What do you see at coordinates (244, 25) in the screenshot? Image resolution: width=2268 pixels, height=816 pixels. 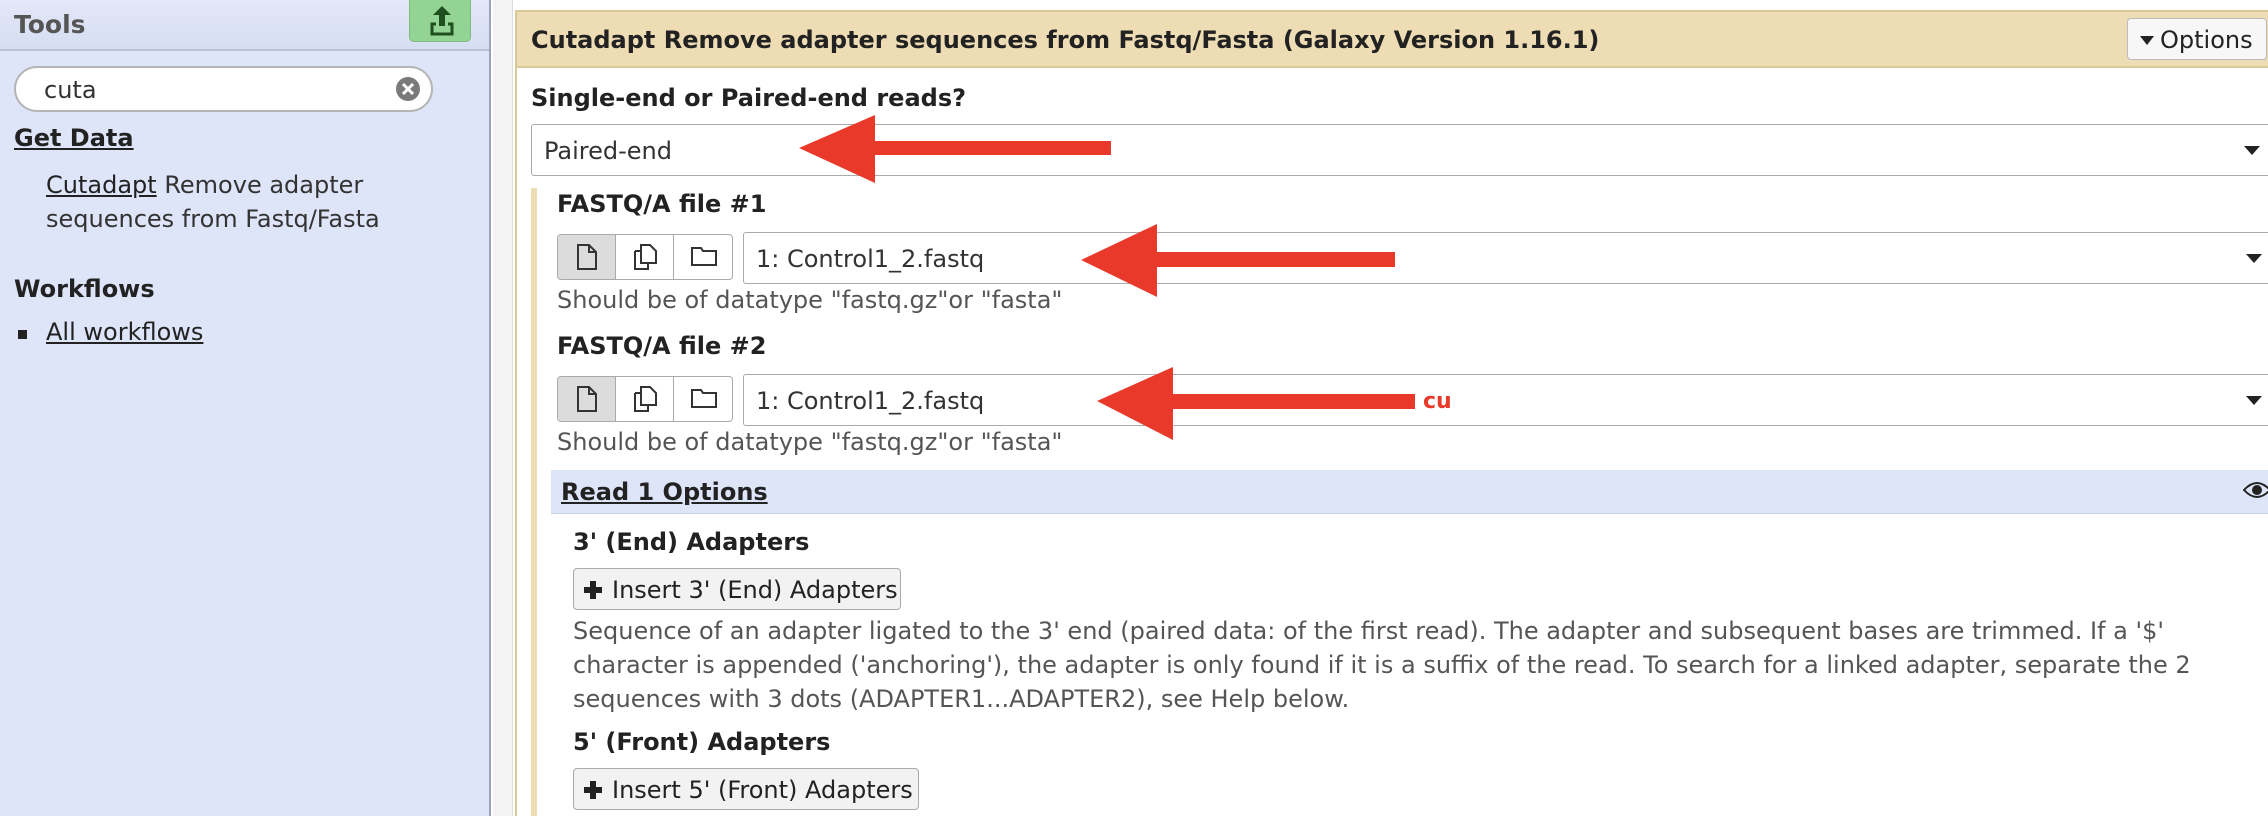 I see `tool-panel-header: Tools` at bounding box center [244, 25].